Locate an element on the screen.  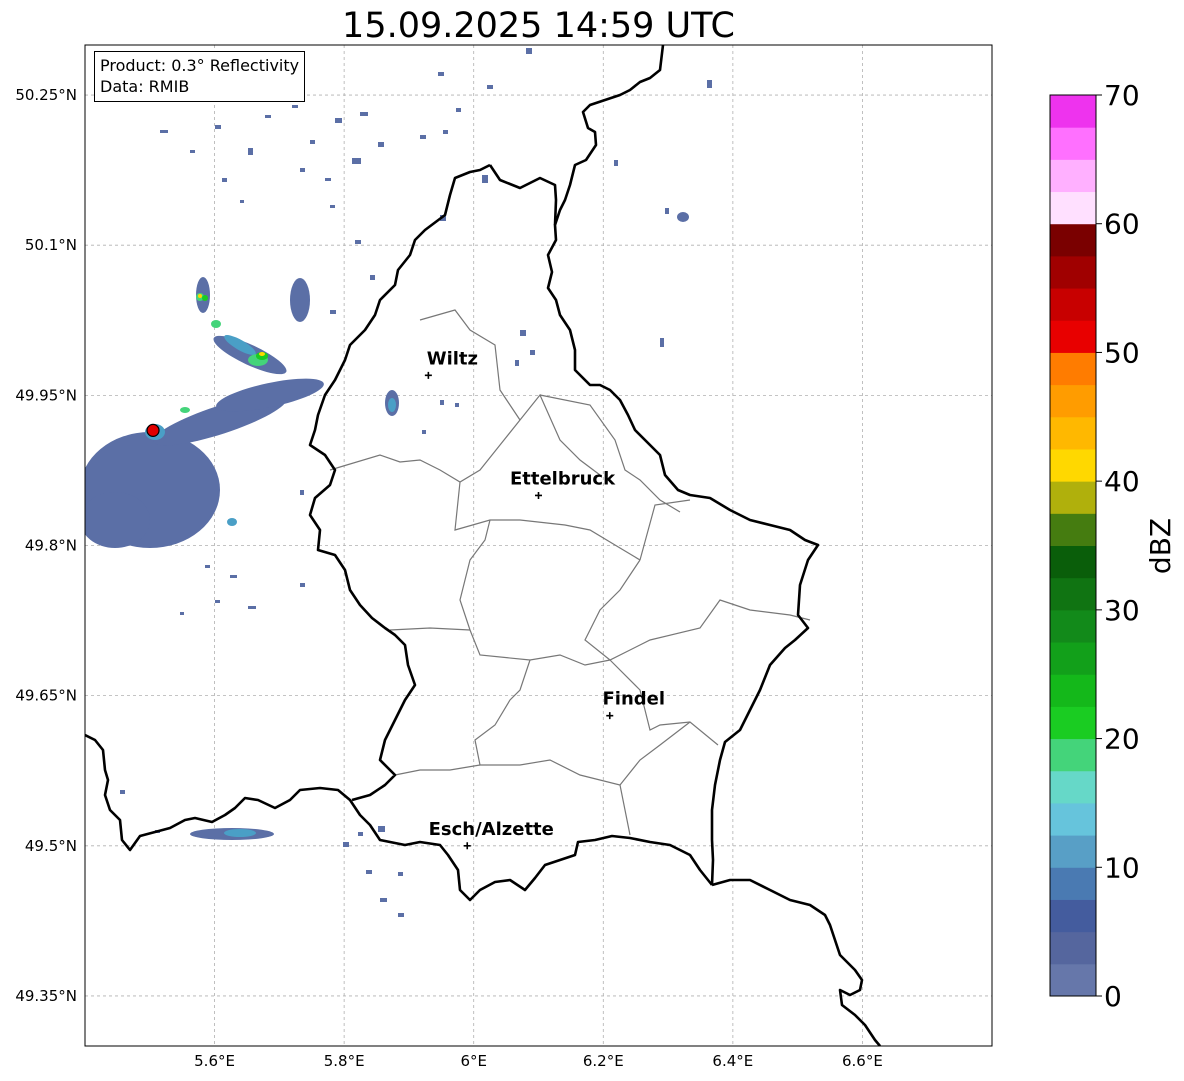
radar-site-marker is located at coordinates (153, 430).